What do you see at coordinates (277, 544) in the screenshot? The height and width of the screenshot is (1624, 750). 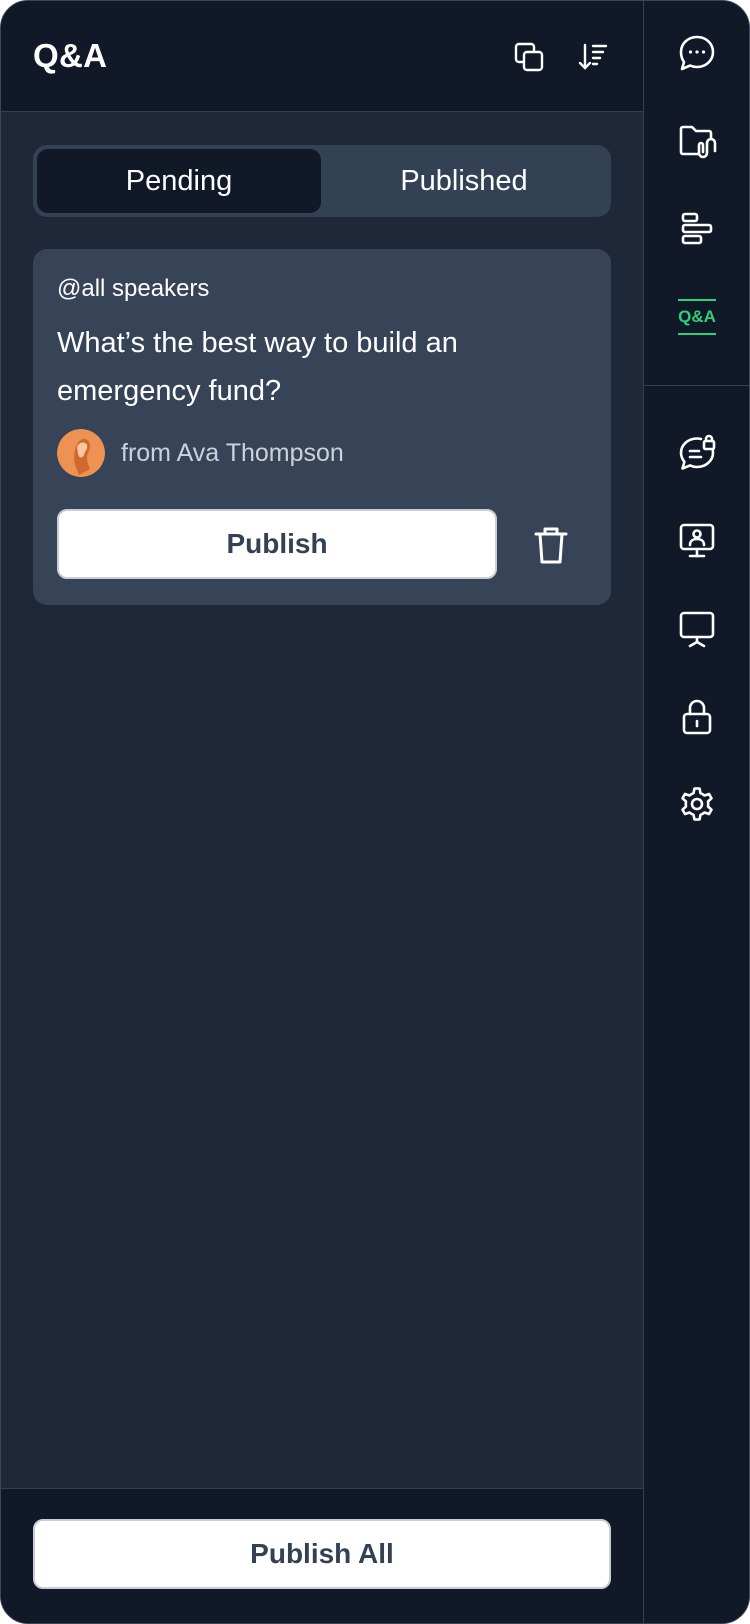 I see `publish-button: Publish` at bounding box center [277, 544].